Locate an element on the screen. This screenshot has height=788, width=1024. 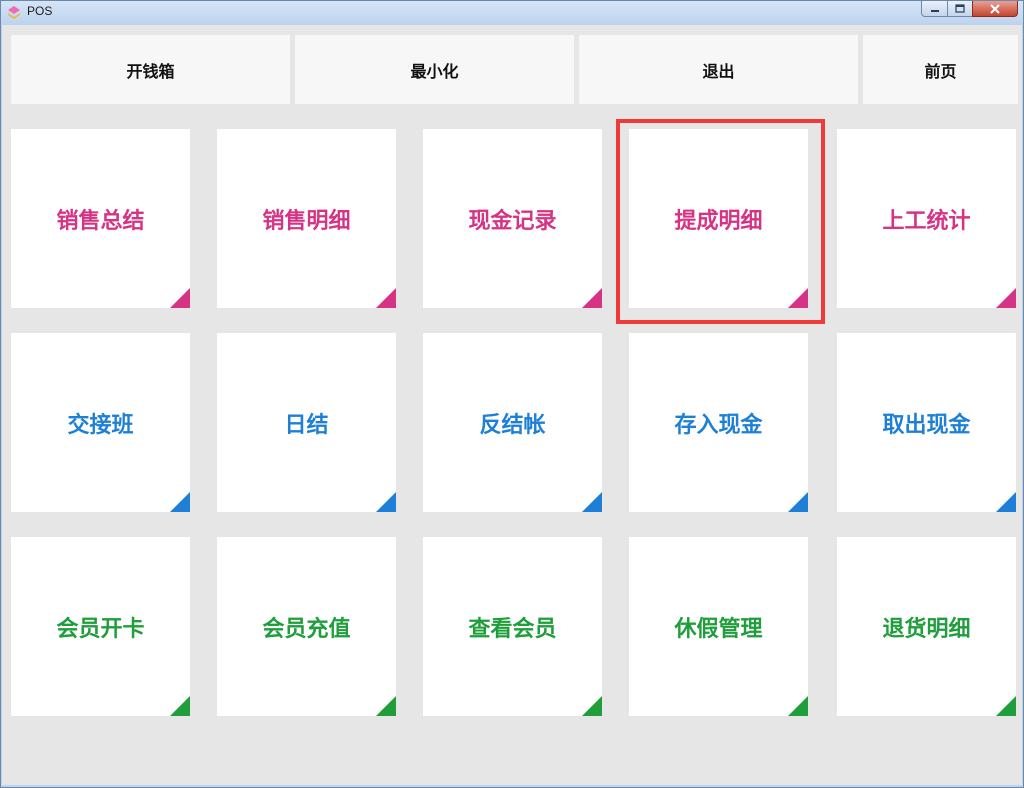
tile-sales-summary: 销售总结 is located at coordinates (100, 218).